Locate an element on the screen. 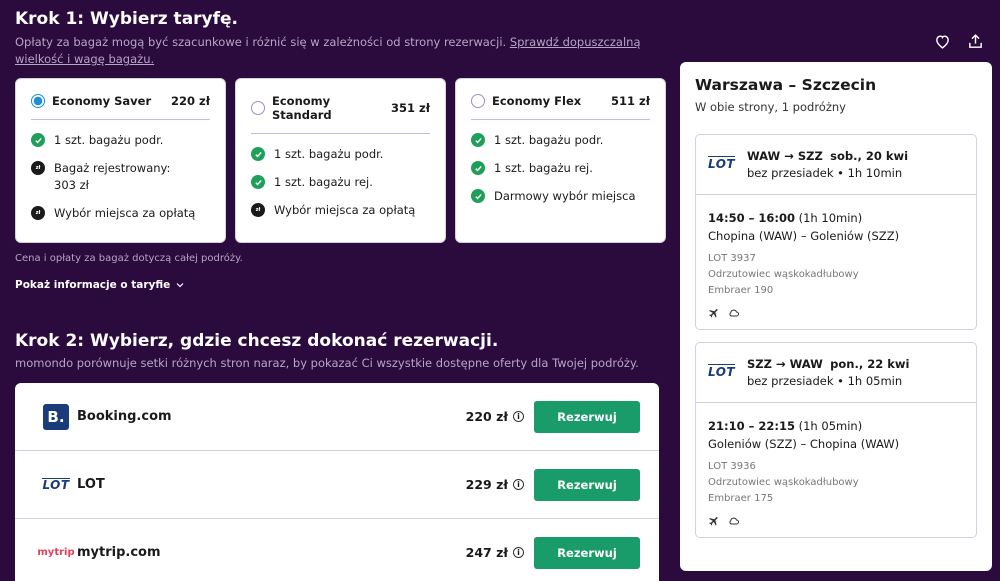 This screenshot has height=581, width=1000. provider-price: 220 zł i is located at coordinates (495, 416).